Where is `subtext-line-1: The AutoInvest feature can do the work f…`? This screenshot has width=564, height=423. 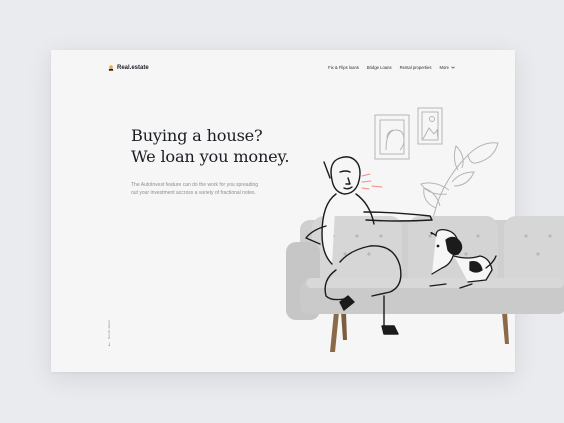 subtext-line-1: The AutoInvest feature can do the work f… is located at coordinates (195, 185).